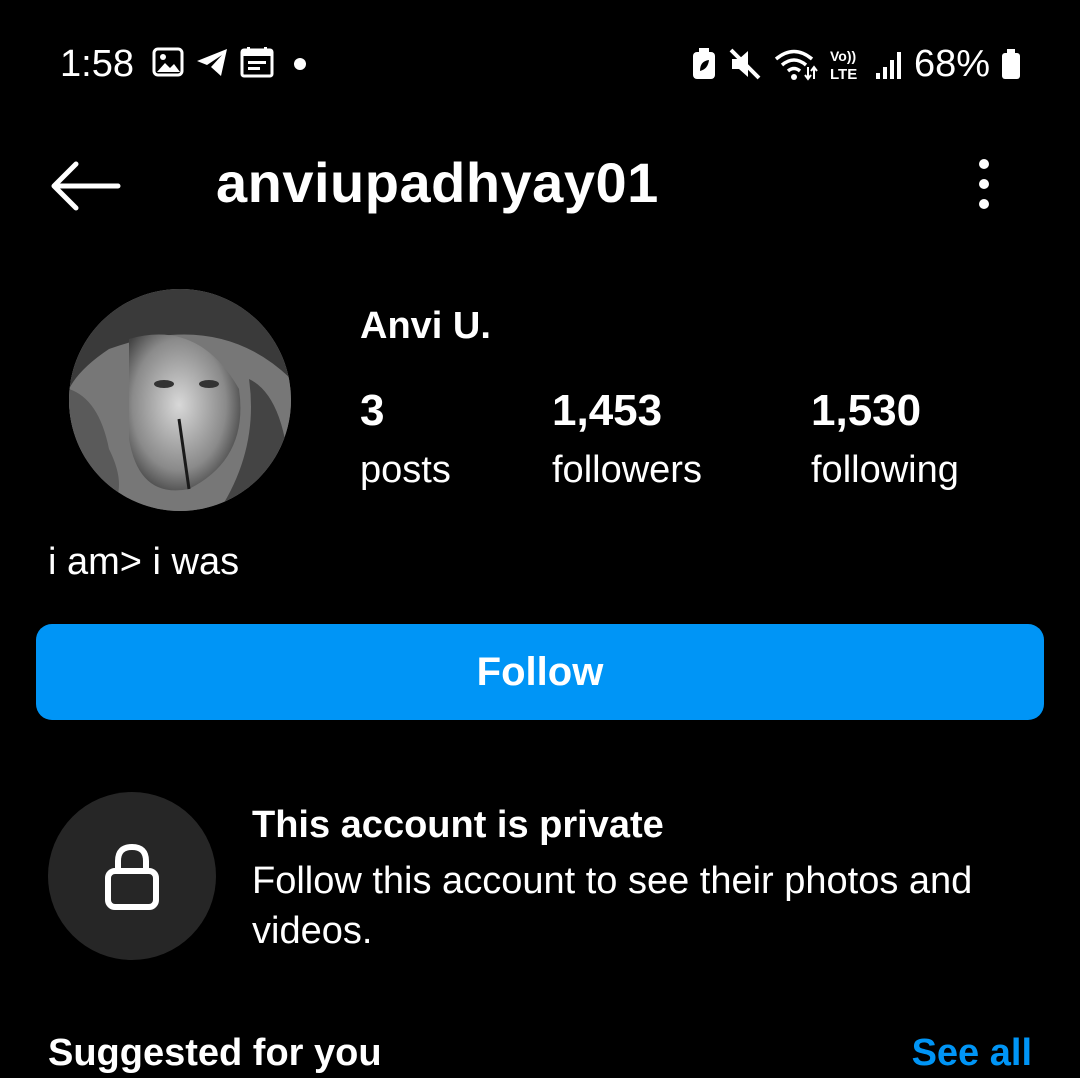  I want to click on following-count: 1,530, so click(866, 411).